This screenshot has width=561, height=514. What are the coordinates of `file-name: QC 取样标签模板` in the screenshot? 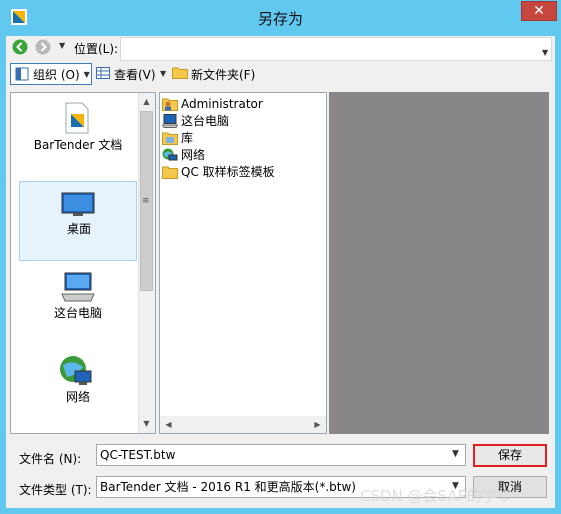 It's located at (228, 172).